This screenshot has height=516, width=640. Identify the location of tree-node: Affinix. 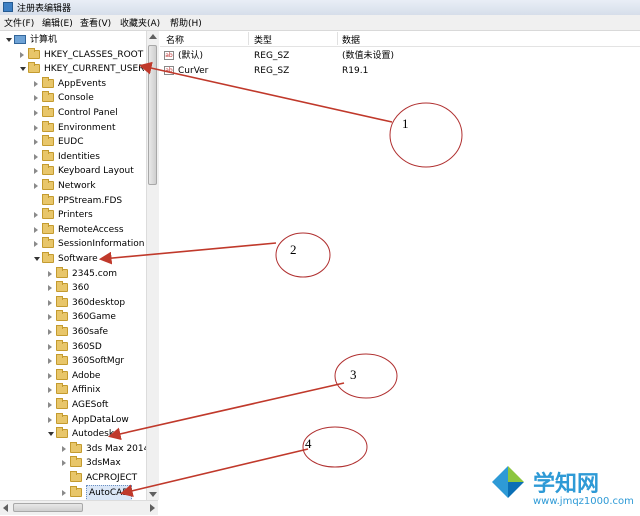
(73, 390).